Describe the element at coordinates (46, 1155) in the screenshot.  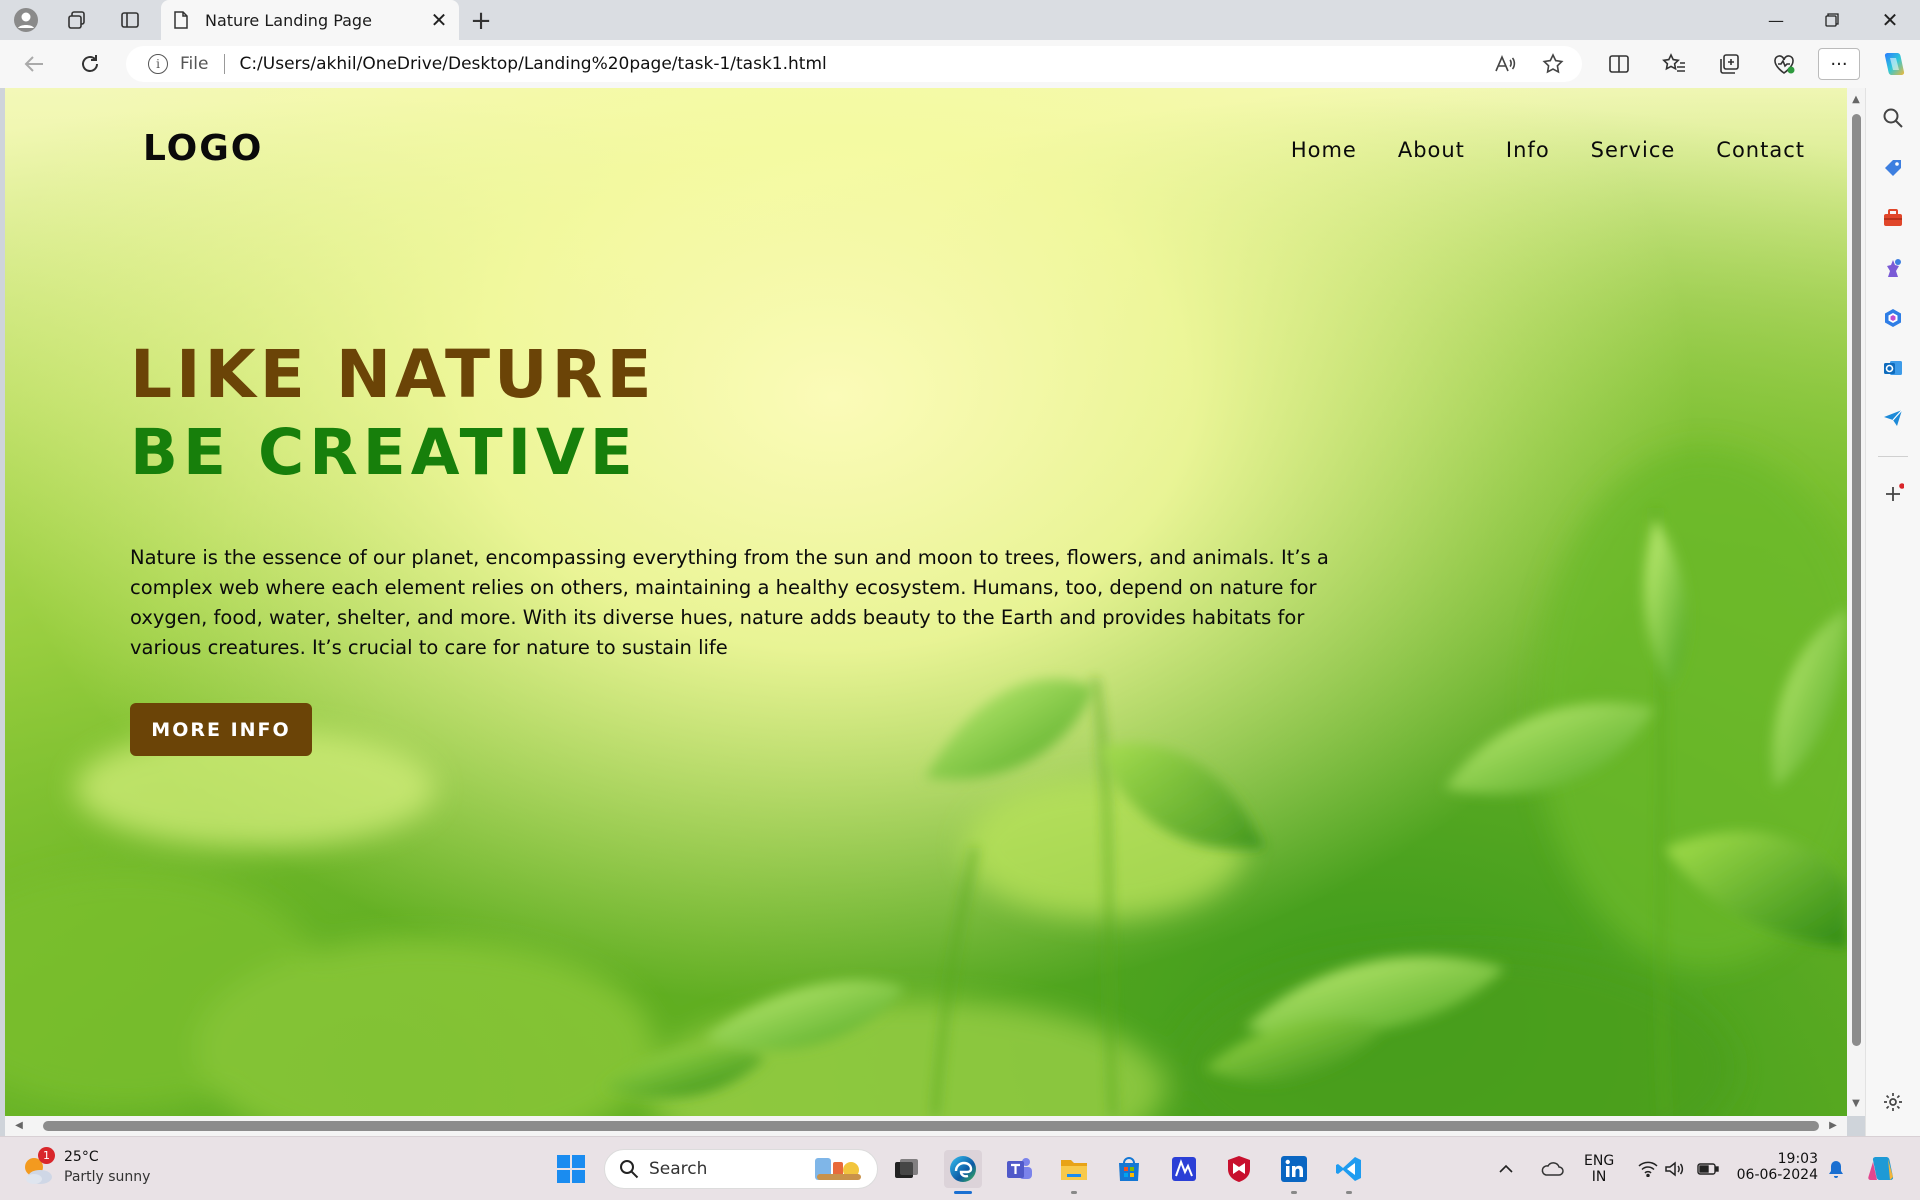
I see `weather-alert-badge: 1` at that location.